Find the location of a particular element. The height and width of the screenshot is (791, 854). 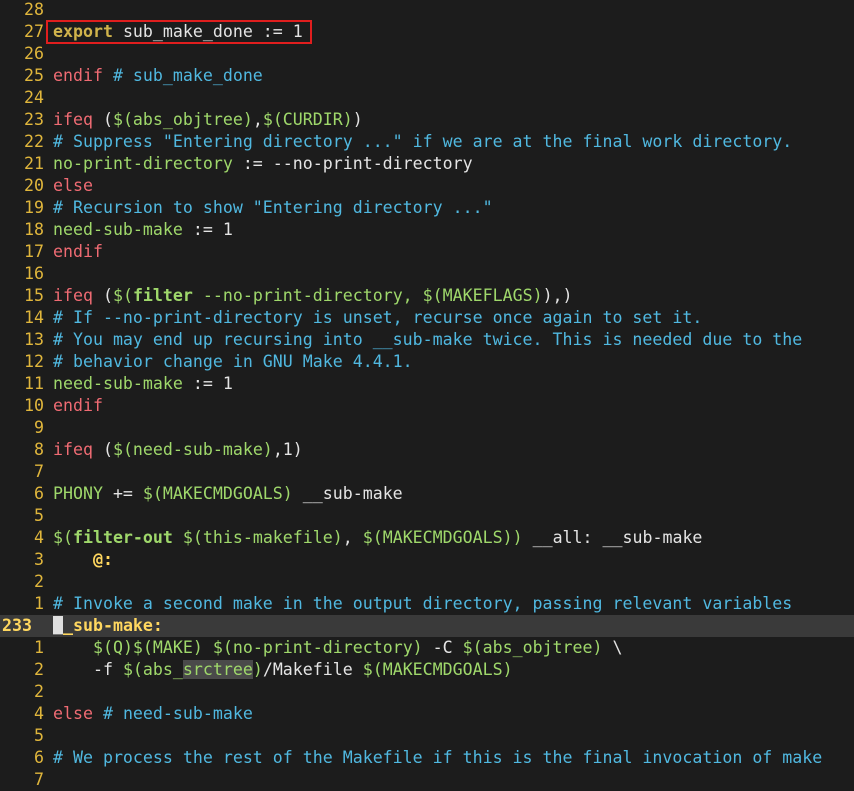

line-number: 17 is located at coordinates (34, 251).